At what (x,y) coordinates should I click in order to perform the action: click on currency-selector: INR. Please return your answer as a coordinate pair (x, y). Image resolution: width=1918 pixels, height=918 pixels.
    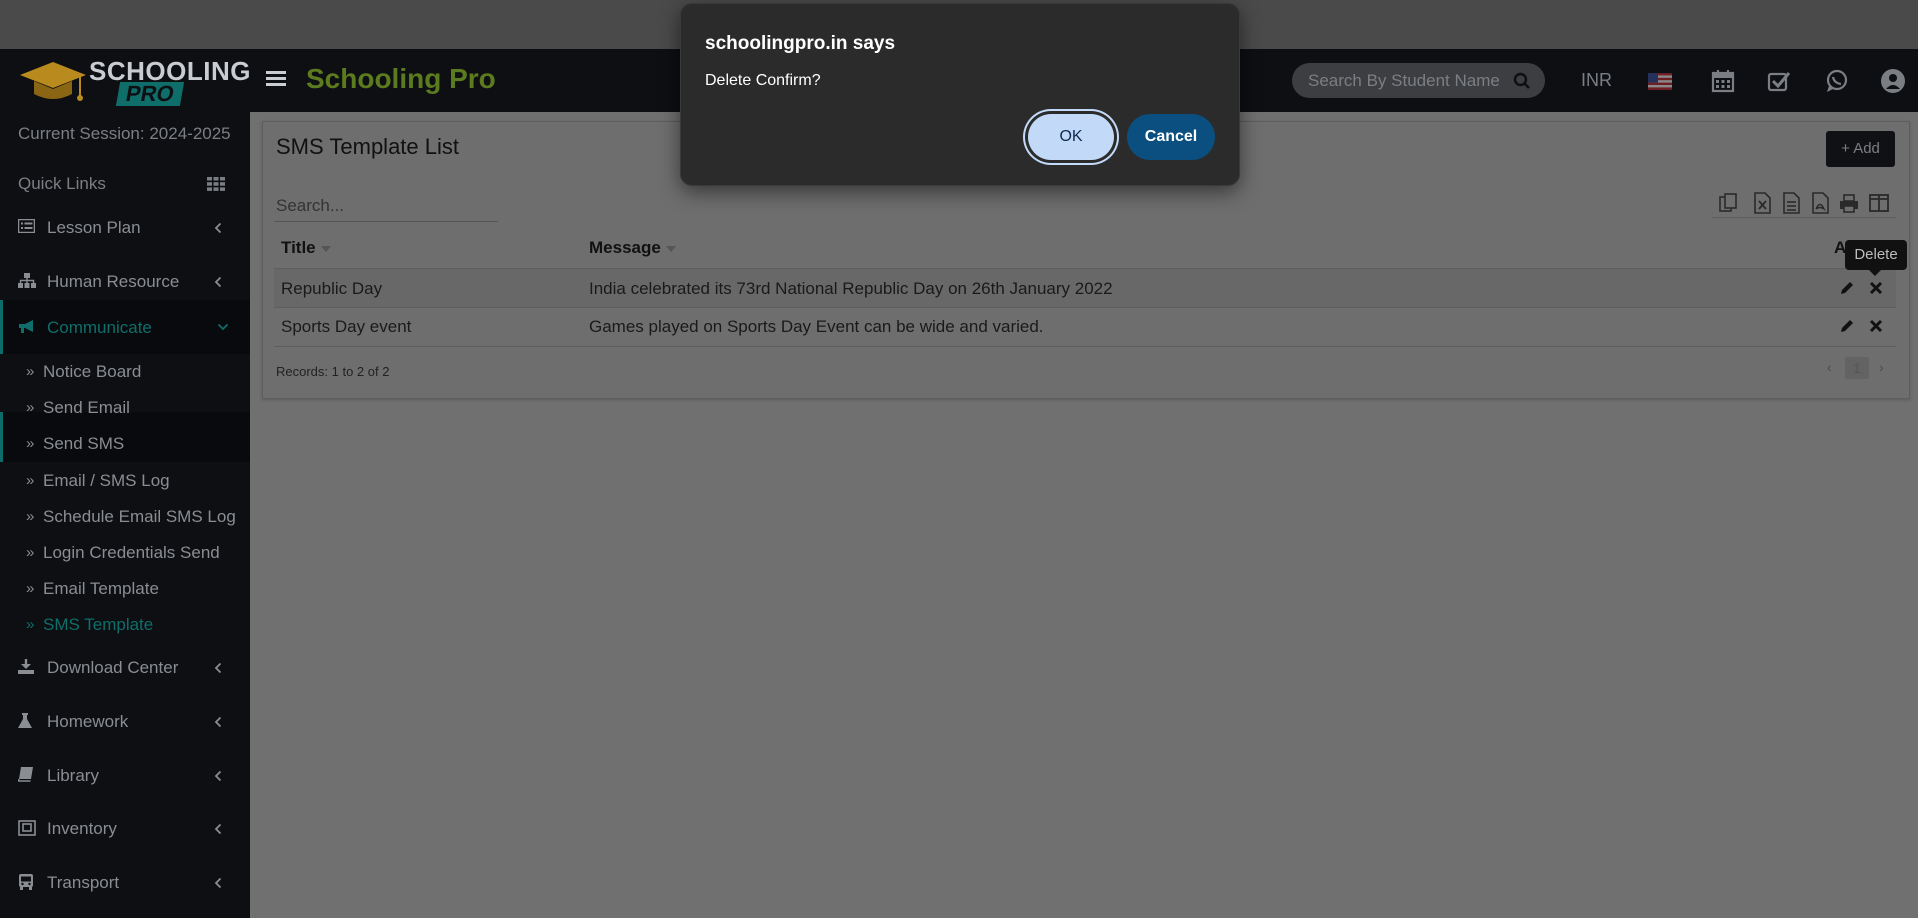
    Looking at the image, I should click on (1596, 80).